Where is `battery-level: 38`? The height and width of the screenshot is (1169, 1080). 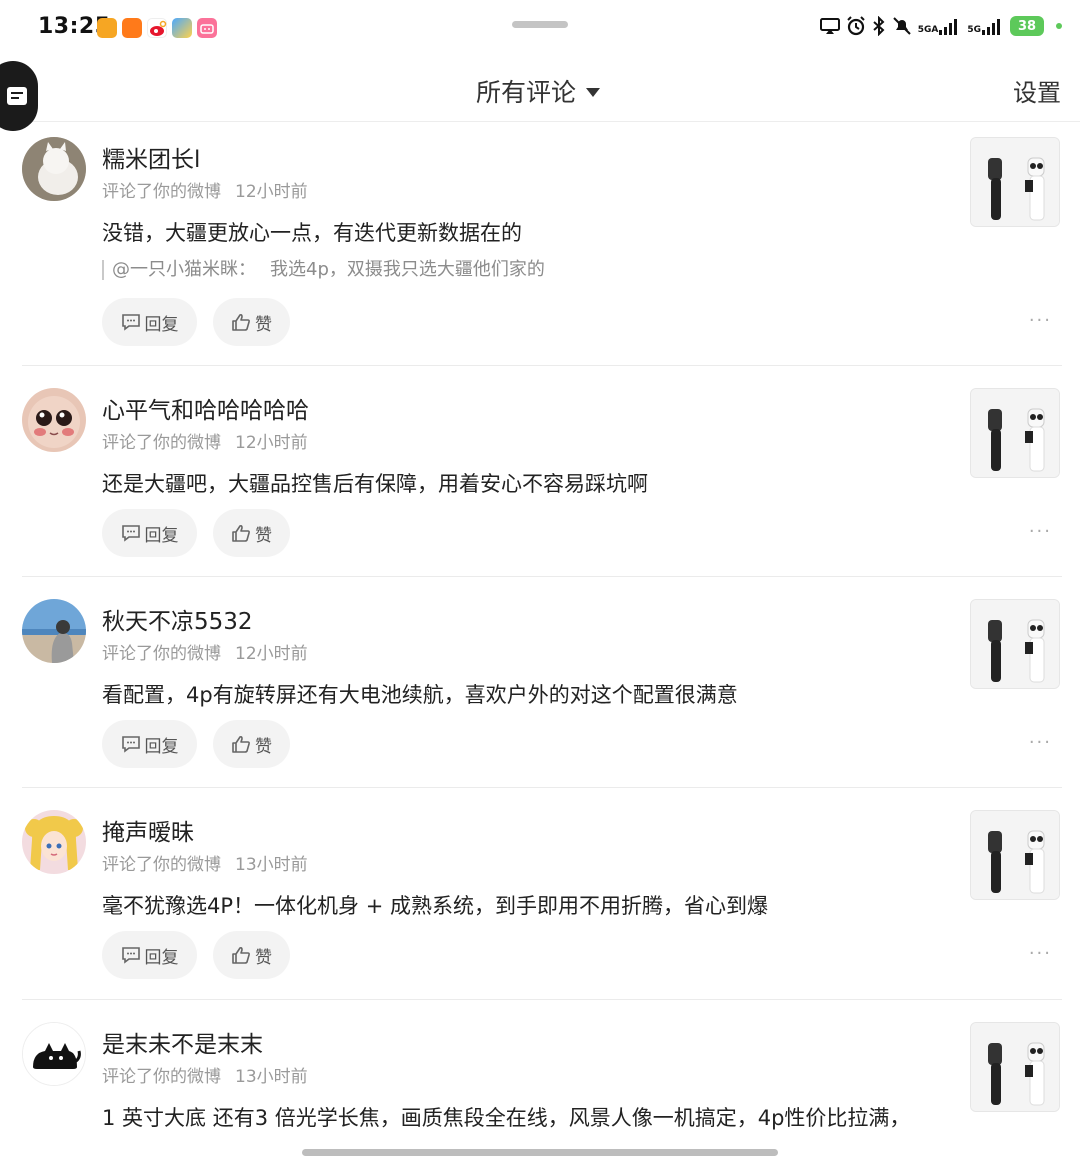
battery-level: 38 is located at coordinates (1027, 26).